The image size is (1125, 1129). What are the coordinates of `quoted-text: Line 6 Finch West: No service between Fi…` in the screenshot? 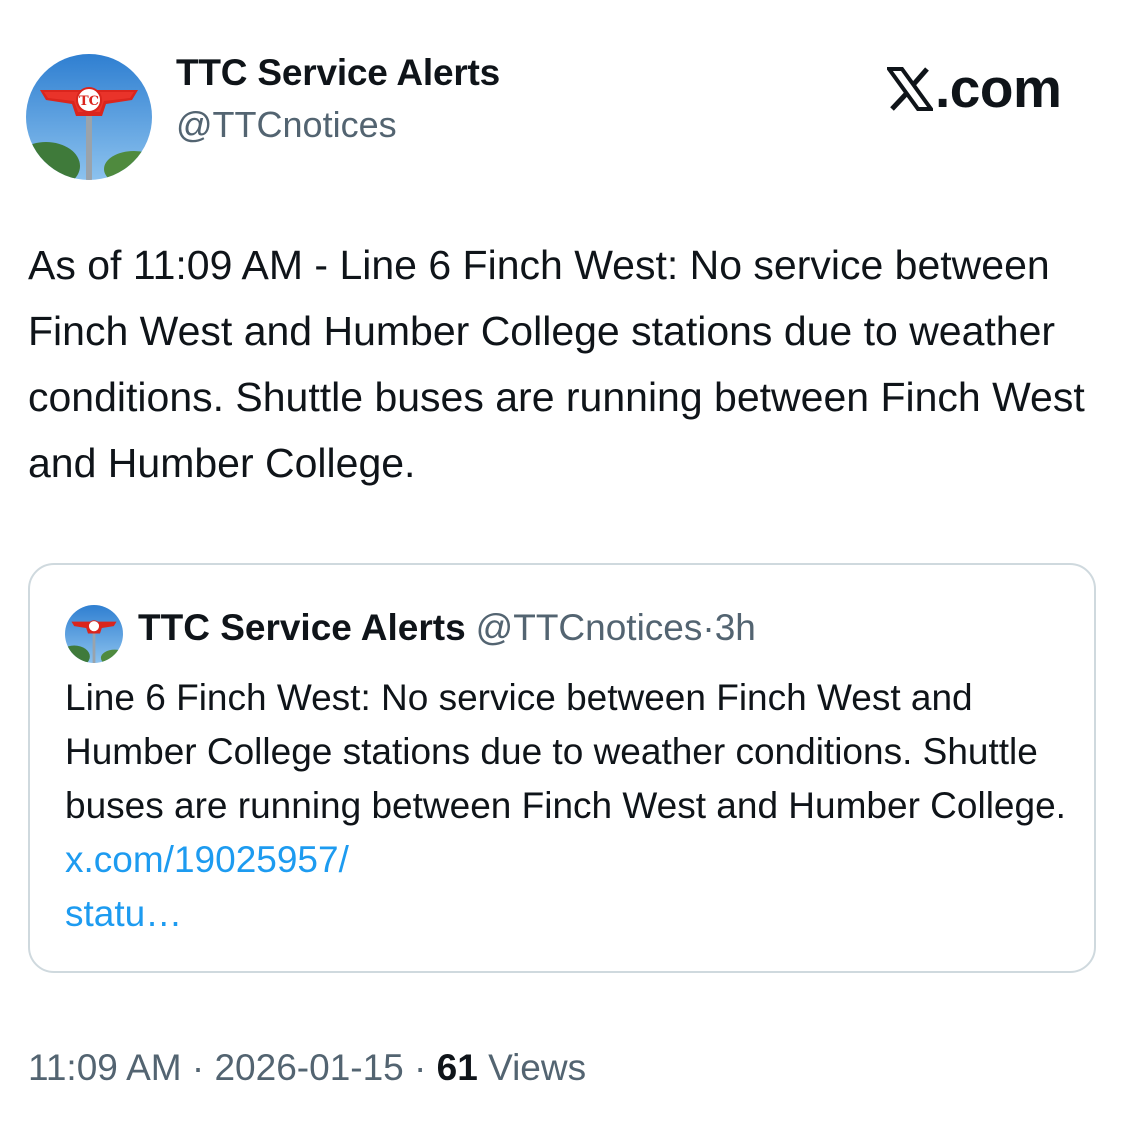 It's located at (565, 751).